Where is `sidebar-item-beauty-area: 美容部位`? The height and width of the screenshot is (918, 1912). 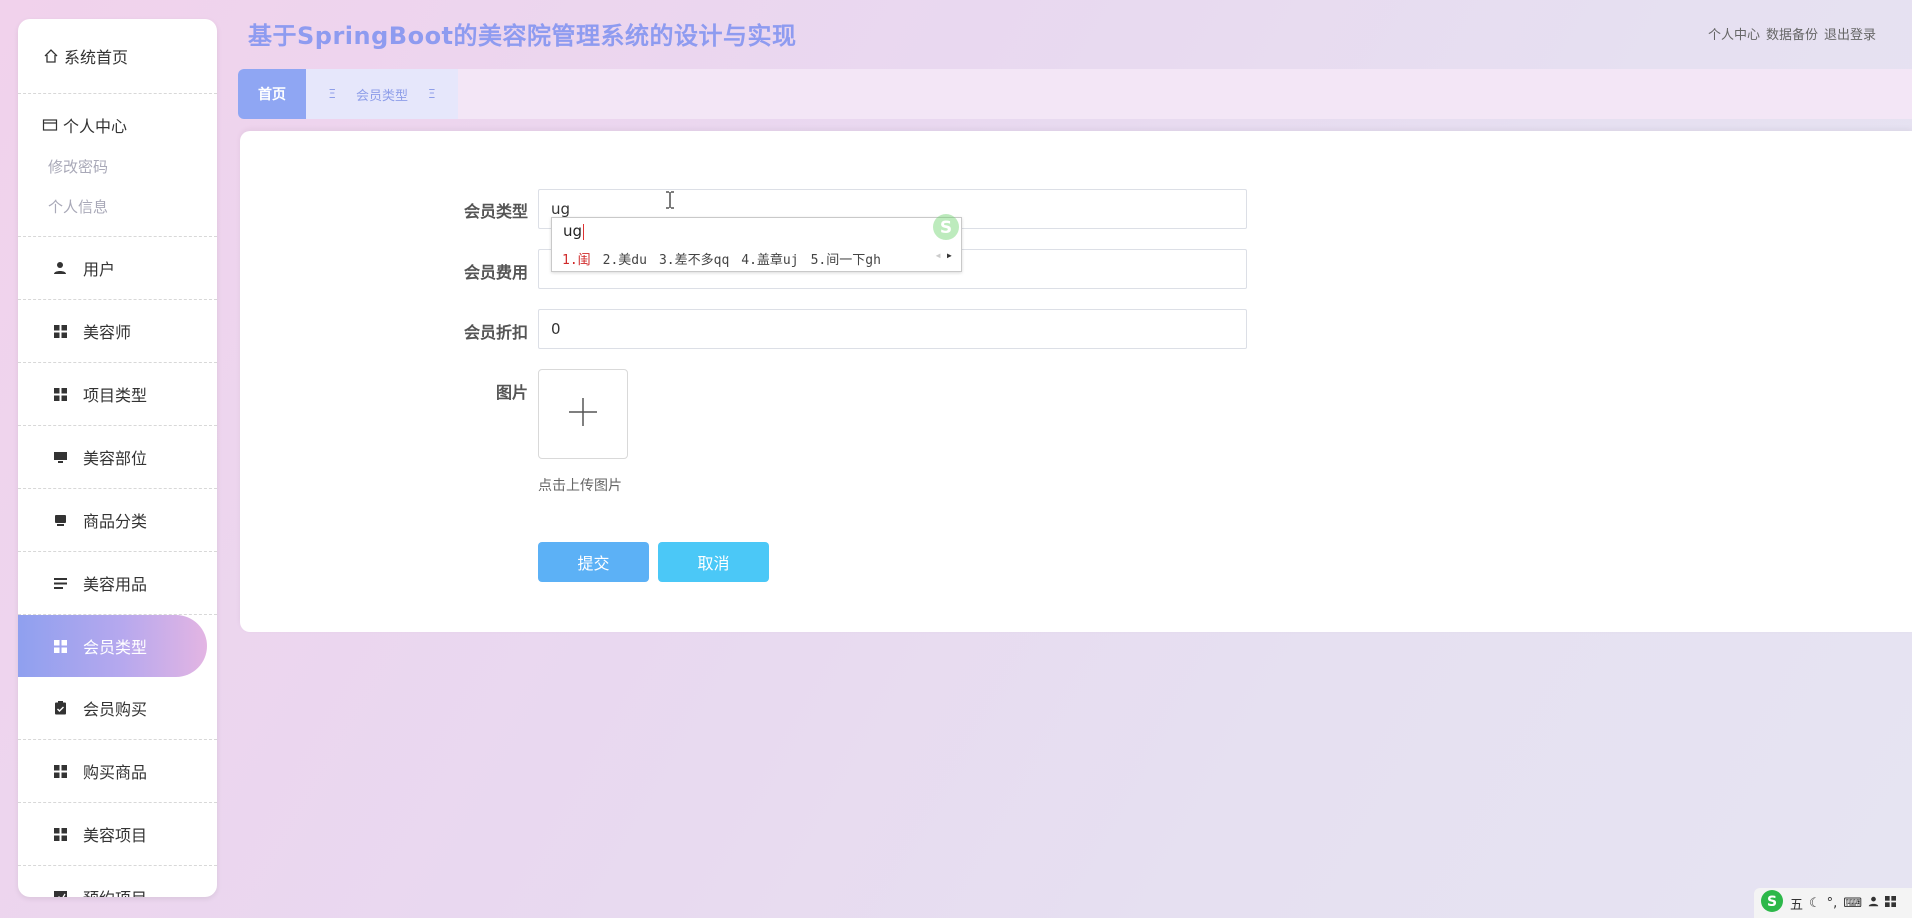 sidebar-item-beauty-area: 美容部位 is located at coordinates (117, 457).